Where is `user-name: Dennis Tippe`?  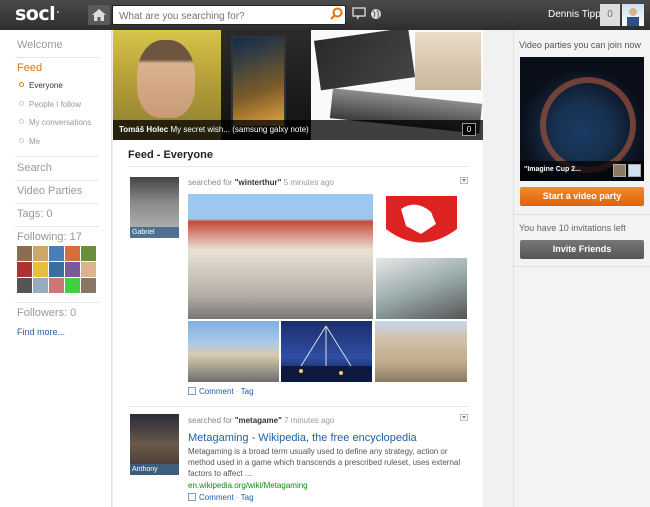
user-name: Dennis Tippe is located at coordinates (577, 14).